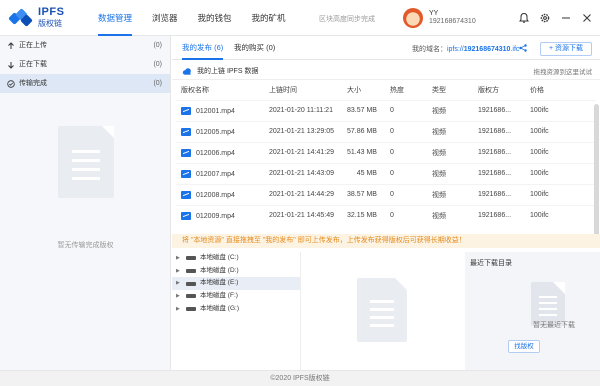 This screenshot has height=386, width=600. I want to click on tree-item-disk-d: ▶ 本地磁盘 (D:), so click(236, 271).